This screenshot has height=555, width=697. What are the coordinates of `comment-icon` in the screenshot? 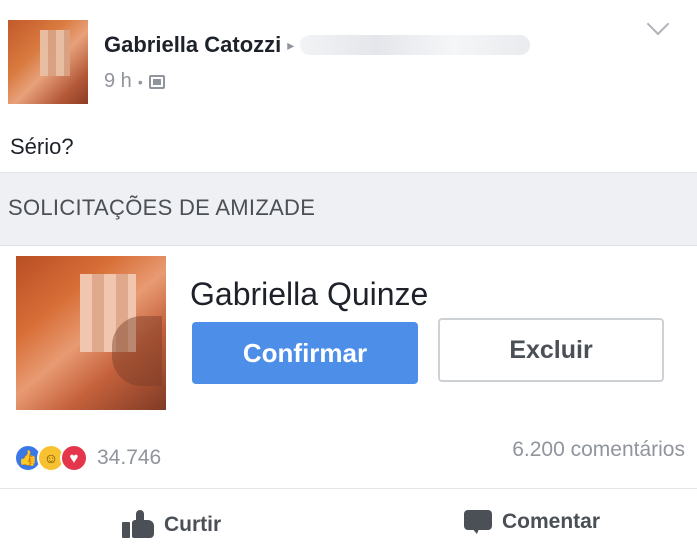 It's located at (478, 522).